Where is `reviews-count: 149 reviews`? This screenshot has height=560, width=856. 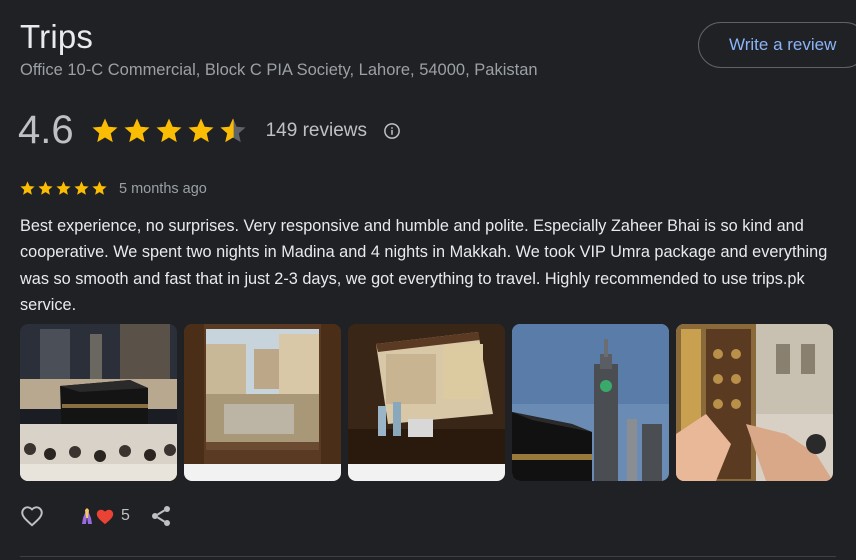 reviews-count: 149 reviews is located at coordinates (316, 131).